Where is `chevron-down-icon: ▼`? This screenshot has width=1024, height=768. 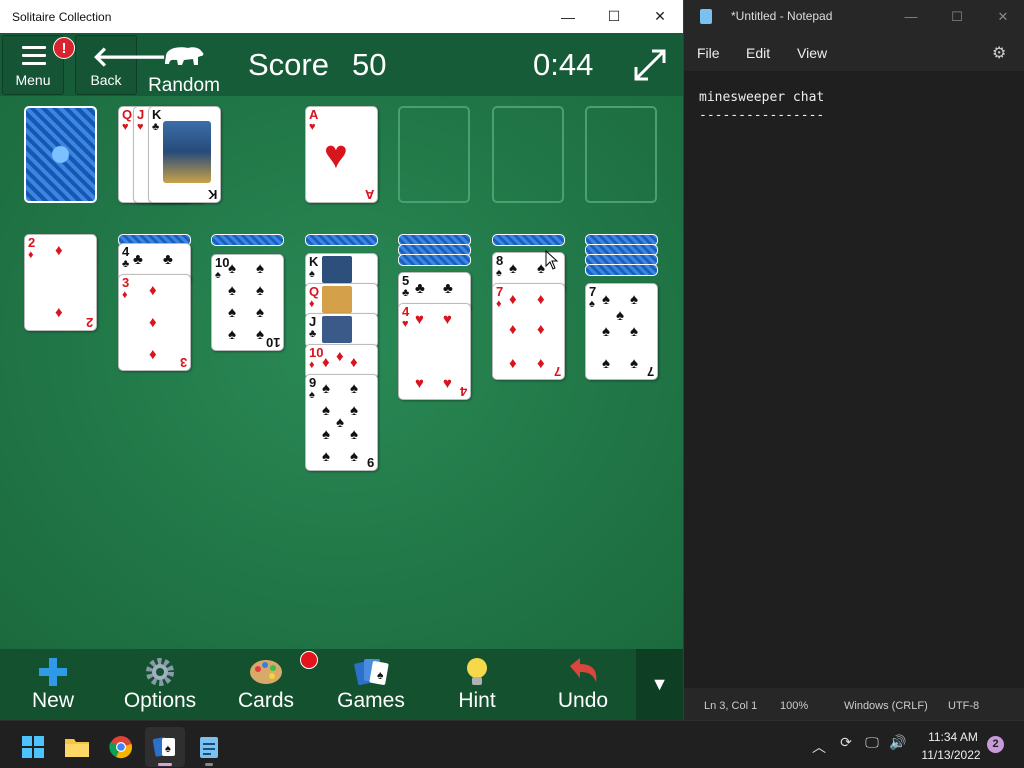 chevron-down-icon: ▼ is located at coordinates (659, 684).